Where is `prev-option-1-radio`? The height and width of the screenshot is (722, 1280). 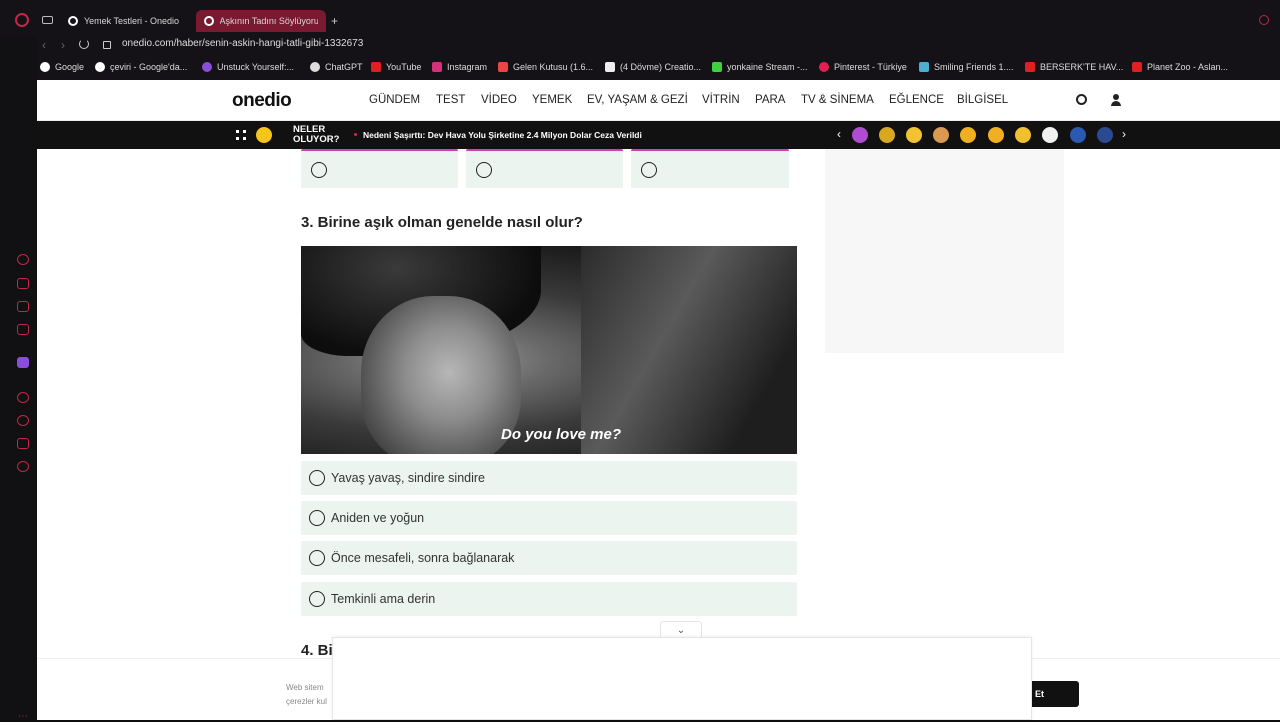 prev-option-1-radio is located at coordinates (319, 170).